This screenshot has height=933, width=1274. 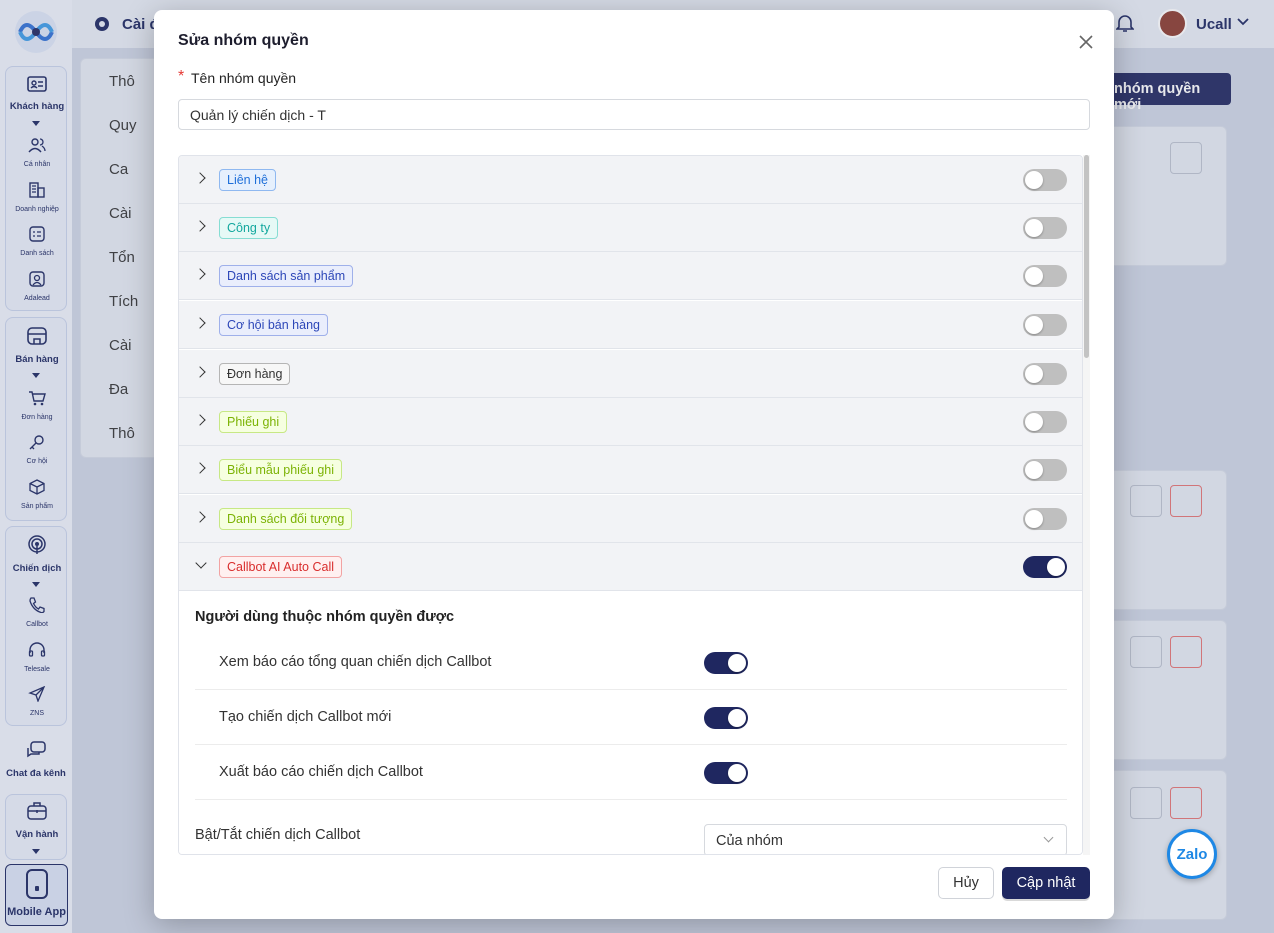 What do you see at coordinates (273, 325) in the screenshot?
I see `module-tag: Cơ hội bán hàng` at bounding box center [273, 325].